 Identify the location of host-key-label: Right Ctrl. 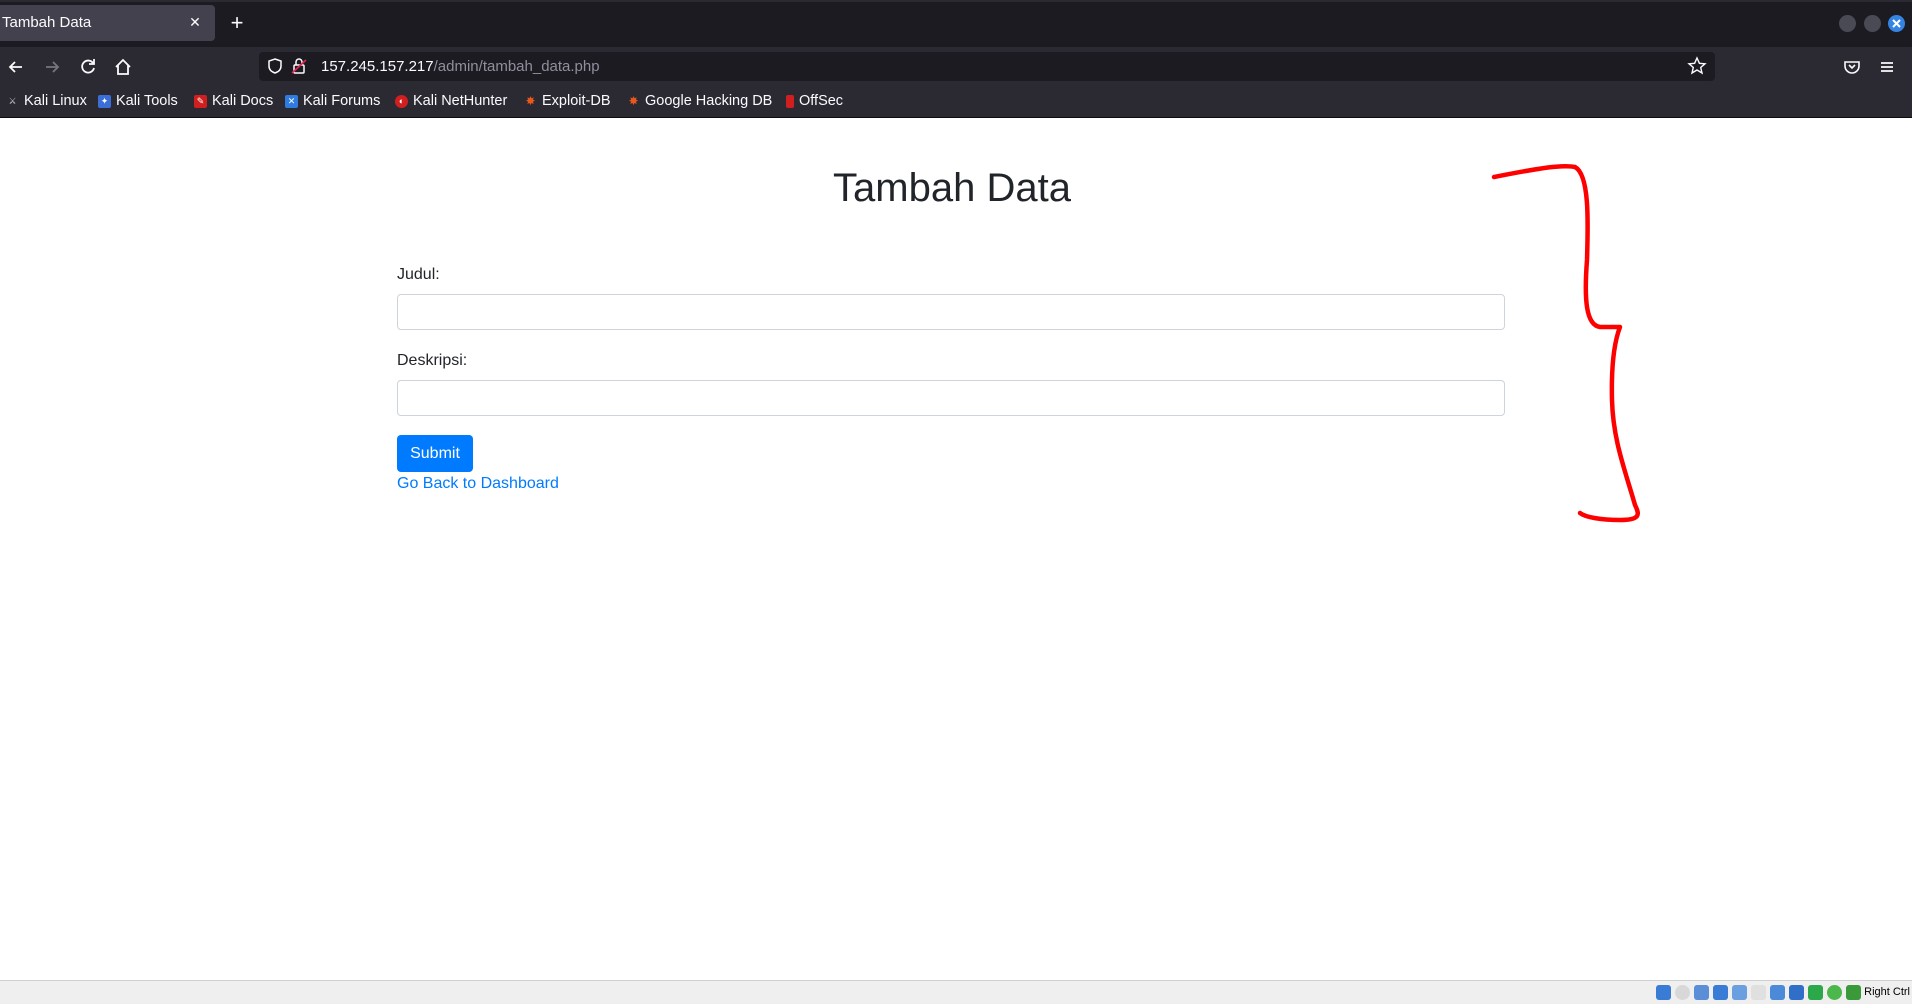
(1887, 992).